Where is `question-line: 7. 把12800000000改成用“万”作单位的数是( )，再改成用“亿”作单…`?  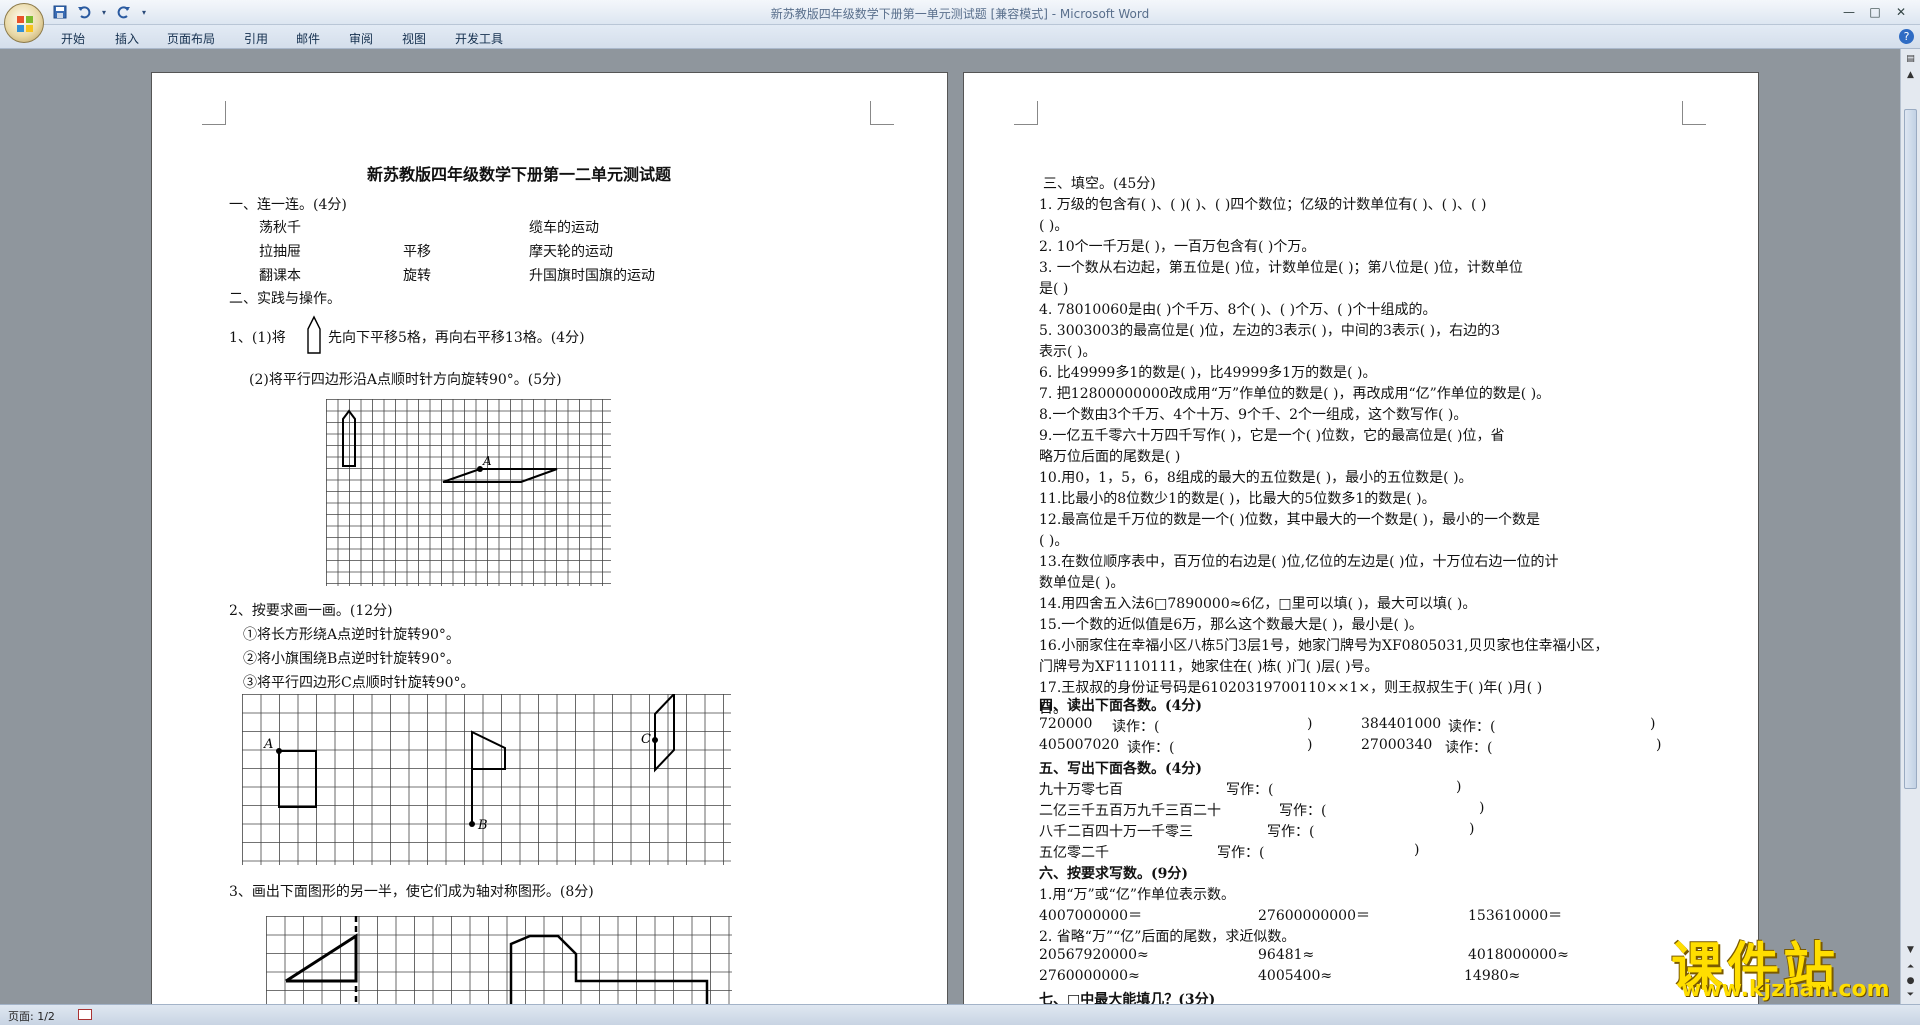
question-line: 7. 把12800000000改成用“万”作单位的数是( )，再改成用“亿”作单… is located at coordinates (1295, 394).